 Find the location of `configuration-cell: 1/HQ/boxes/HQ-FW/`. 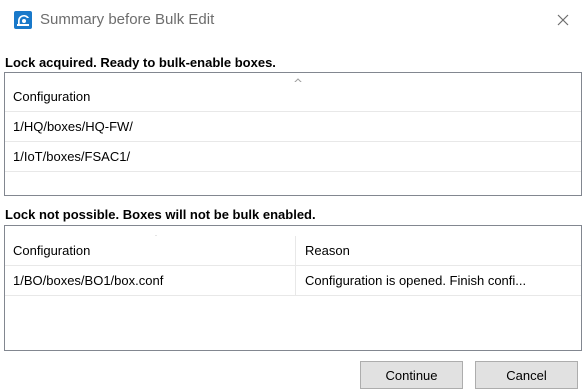

configuration-cell: 1/HQ/boxes/HQ-FW/ is located at coordinates (73, 126).